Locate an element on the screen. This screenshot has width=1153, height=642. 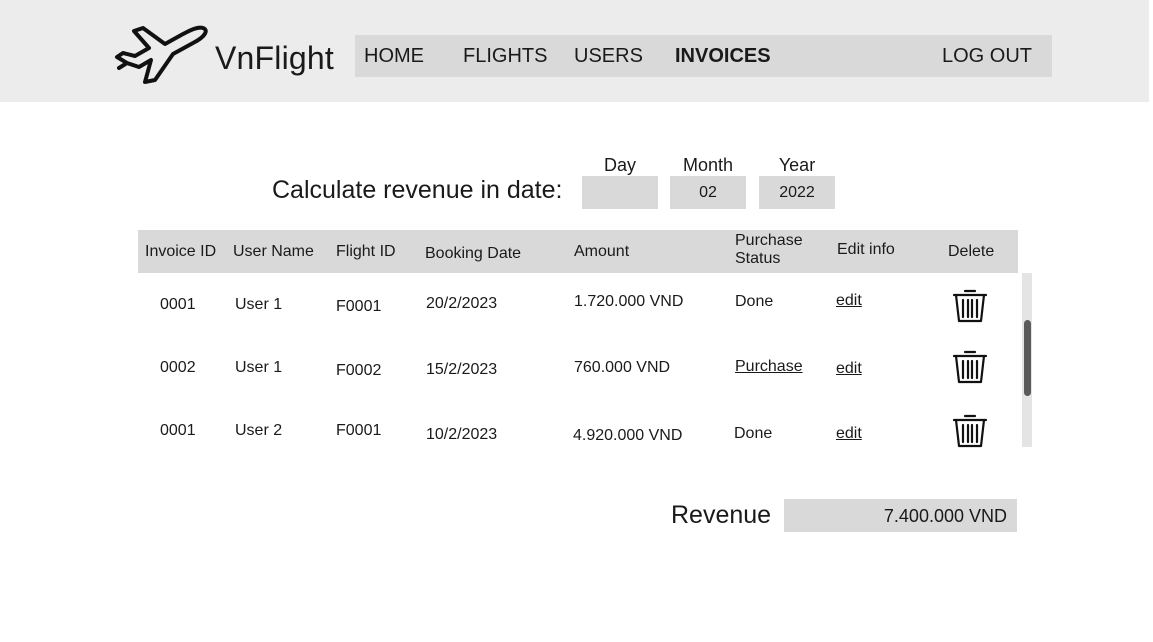
month-label: Month is located at coordinates (708, 165).